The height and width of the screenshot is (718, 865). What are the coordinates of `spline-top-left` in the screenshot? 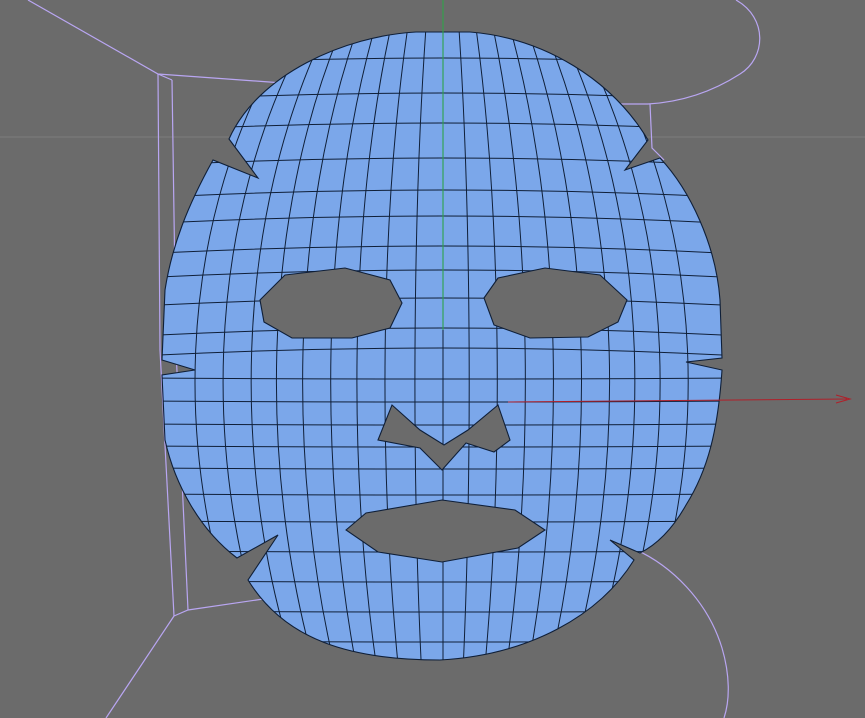 It's located at (155, 42).